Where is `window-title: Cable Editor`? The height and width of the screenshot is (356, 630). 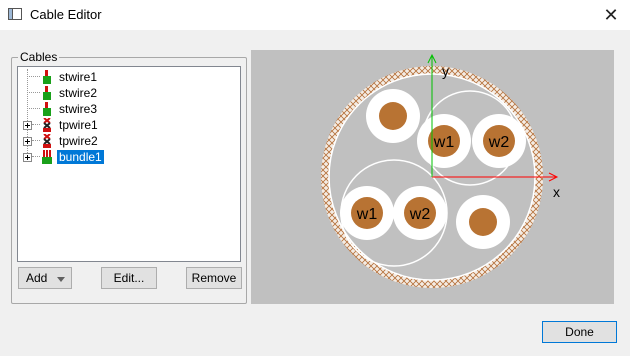
window-title: Cable Editor is located at coordinates (66, 14).